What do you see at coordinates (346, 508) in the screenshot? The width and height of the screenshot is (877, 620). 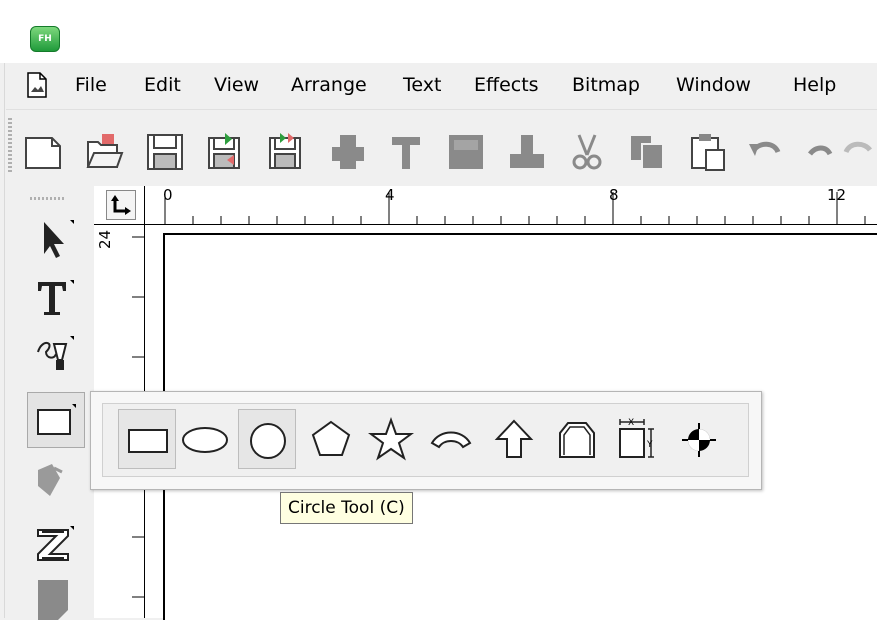 I see `tooltip: Circle Tool (C)` at bounding box center [346, 508].